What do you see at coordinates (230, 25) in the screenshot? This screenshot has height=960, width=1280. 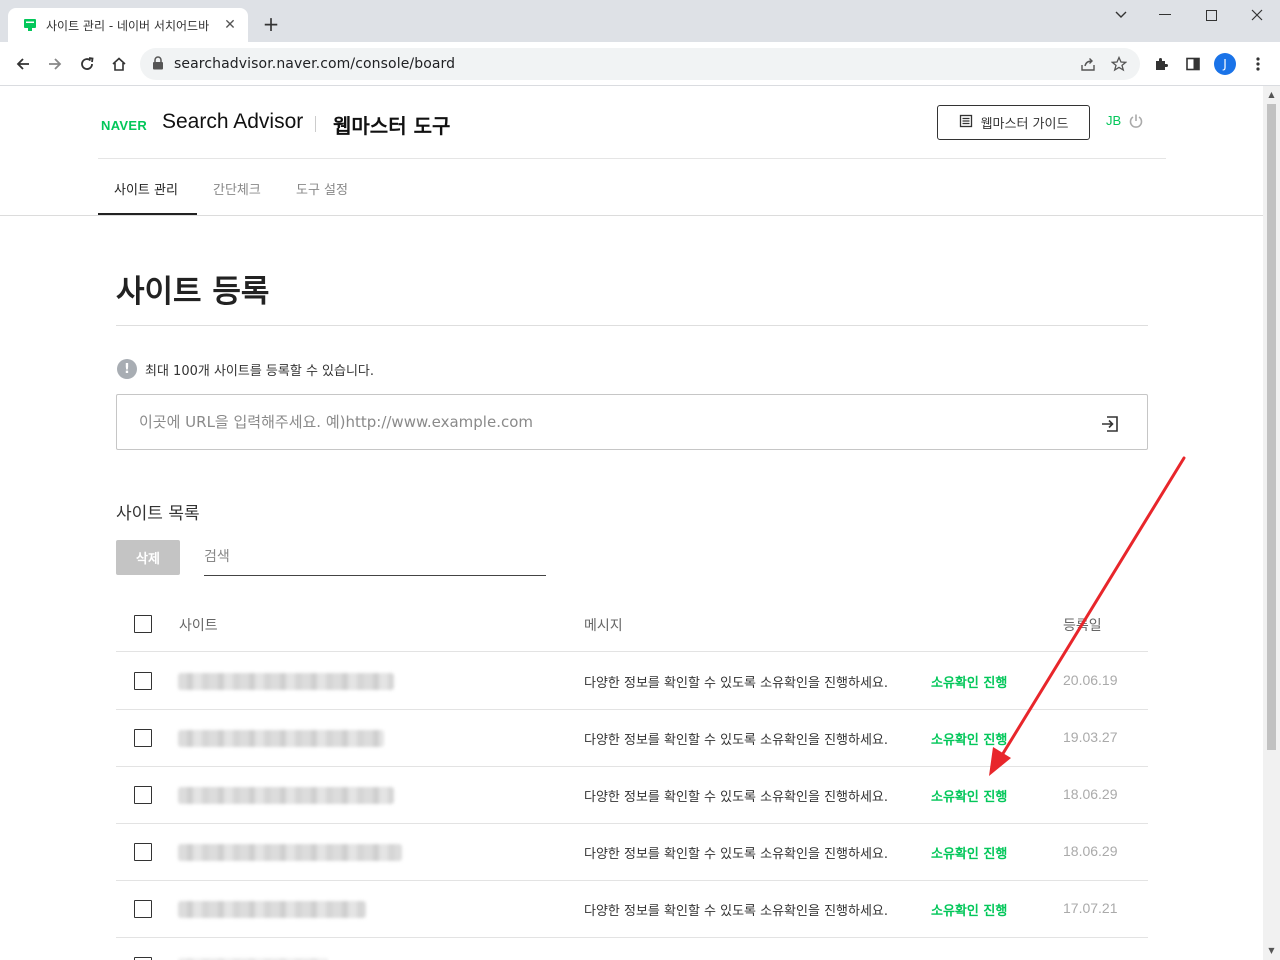 I see `tab-close-icon: ✕` at bounding box center [230, 25].